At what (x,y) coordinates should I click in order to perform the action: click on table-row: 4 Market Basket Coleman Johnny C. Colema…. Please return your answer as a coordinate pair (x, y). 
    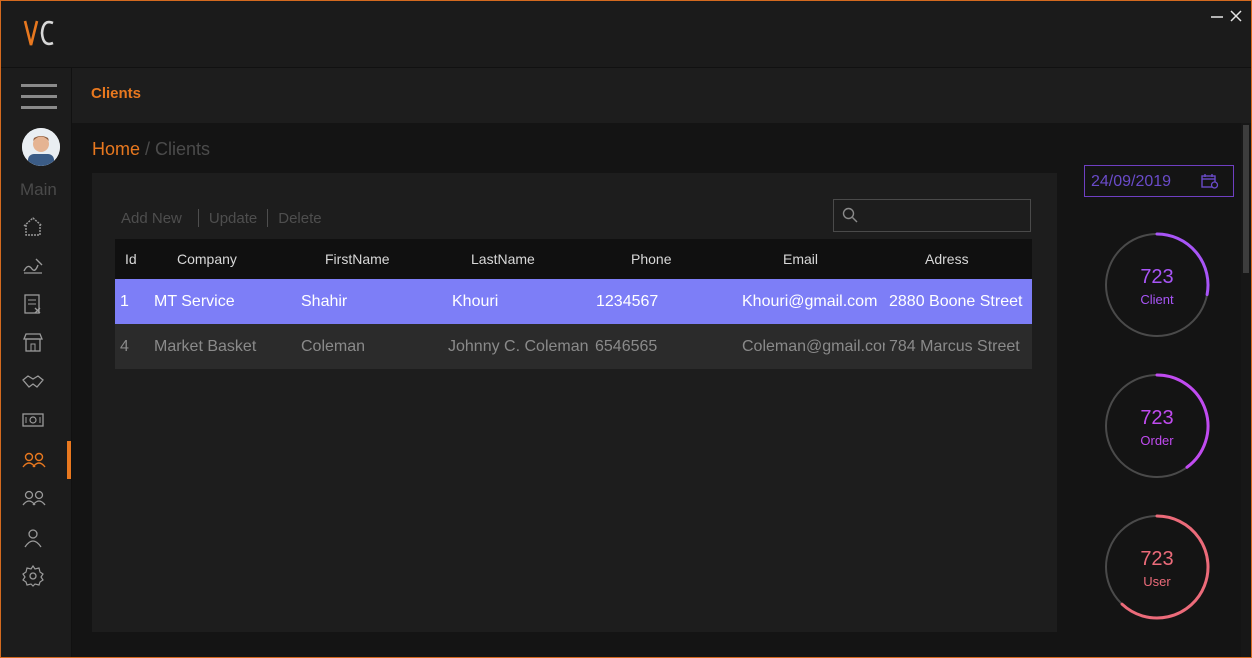
    Looking at the image, I should click on (573, 346).